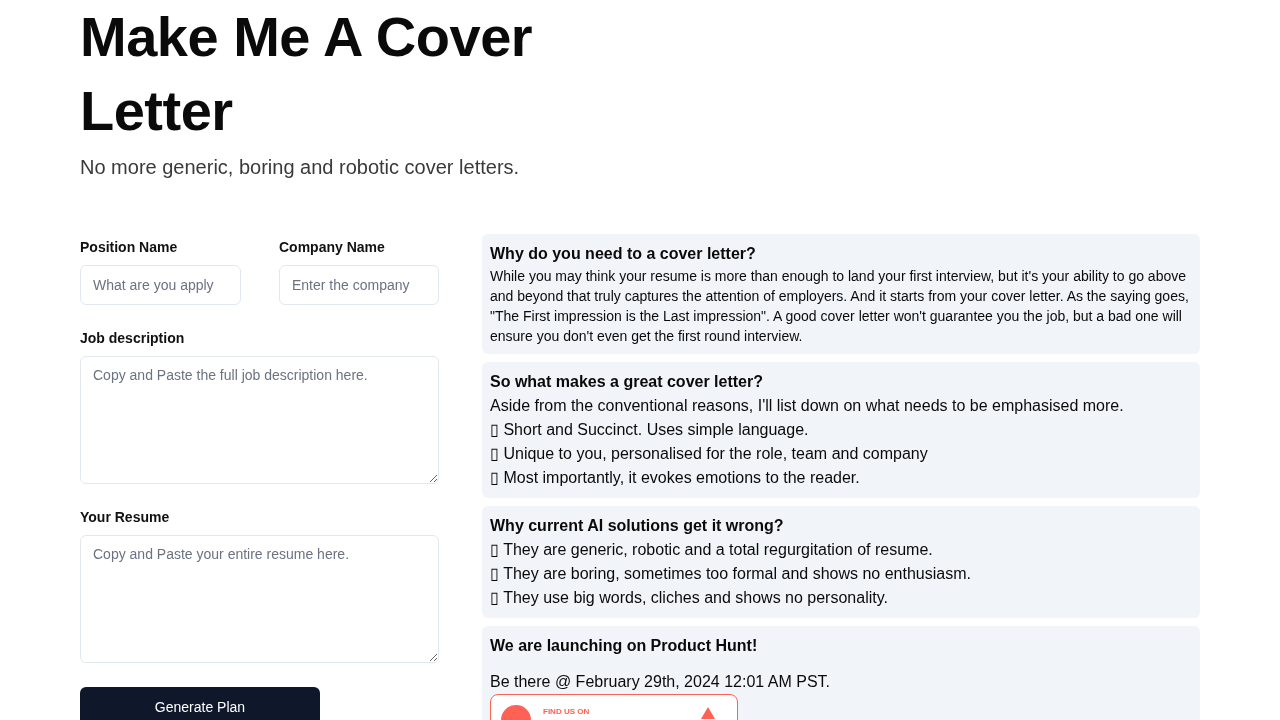 The width and height of the screenshot is (1280, 720). I want to click on field-label: Company Name, so click(332, 247).